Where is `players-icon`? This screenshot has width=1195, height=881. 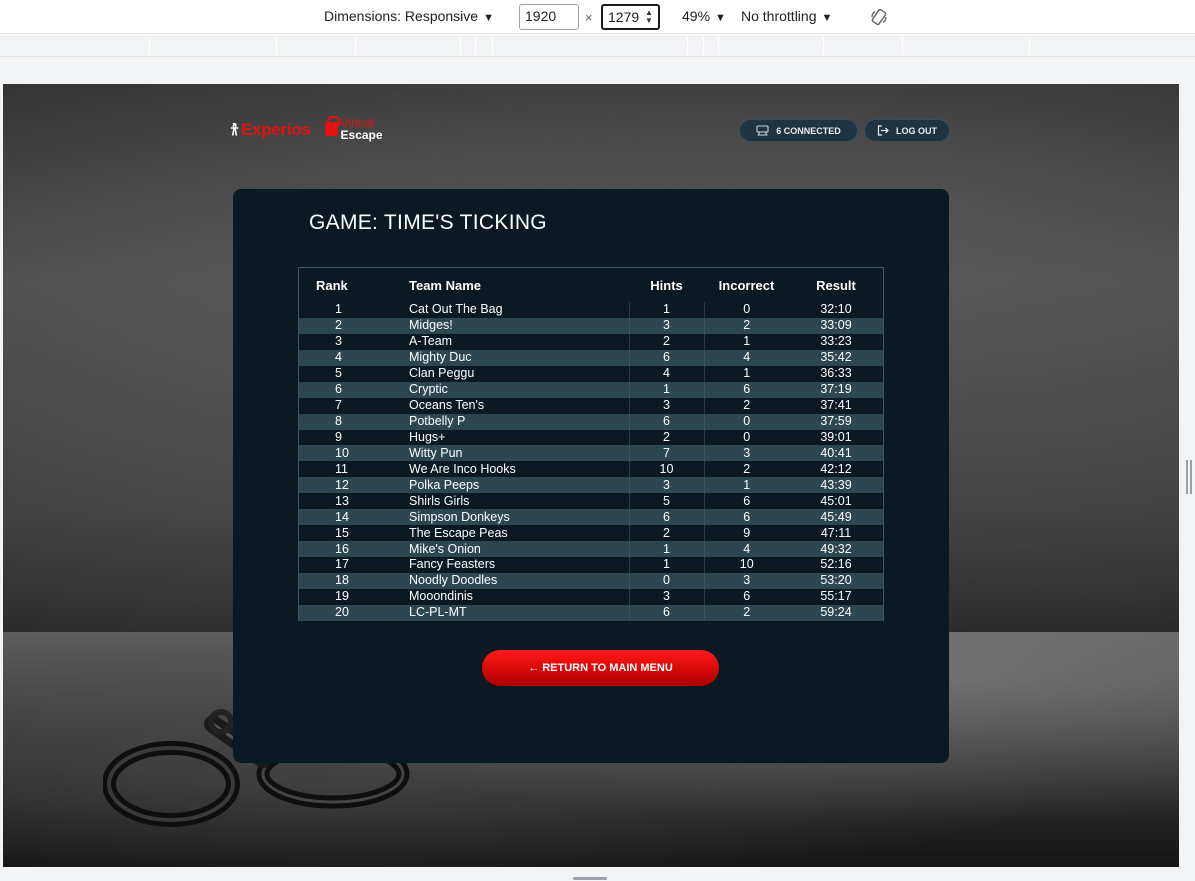
players-icon is located at coordinates (762, 130).